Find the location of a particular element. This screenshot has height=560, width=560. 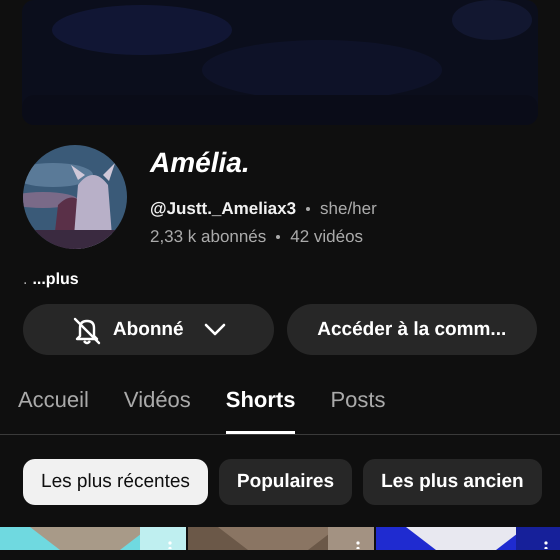

subscribe-button: Abonné is located at coordinates (148, 329).